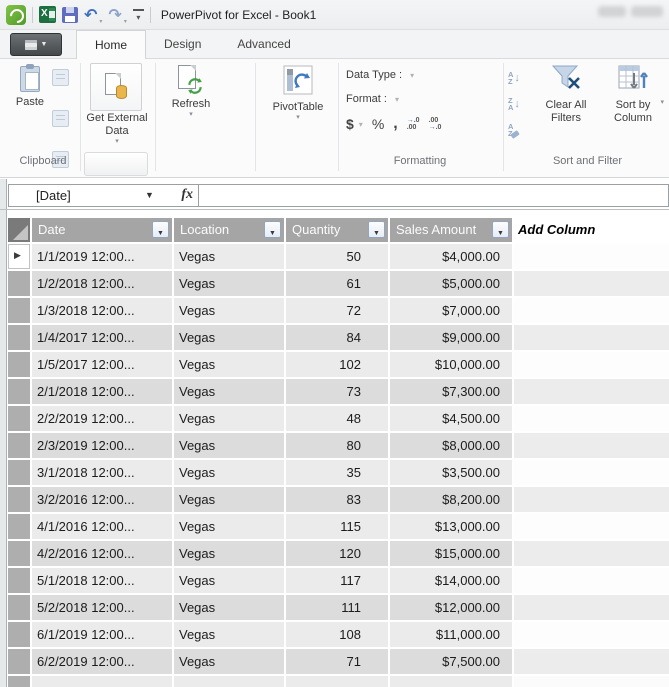 Image resolution: width=669 pixels, height=687 pixels. I want to click on cell-location, so click(229, 681).